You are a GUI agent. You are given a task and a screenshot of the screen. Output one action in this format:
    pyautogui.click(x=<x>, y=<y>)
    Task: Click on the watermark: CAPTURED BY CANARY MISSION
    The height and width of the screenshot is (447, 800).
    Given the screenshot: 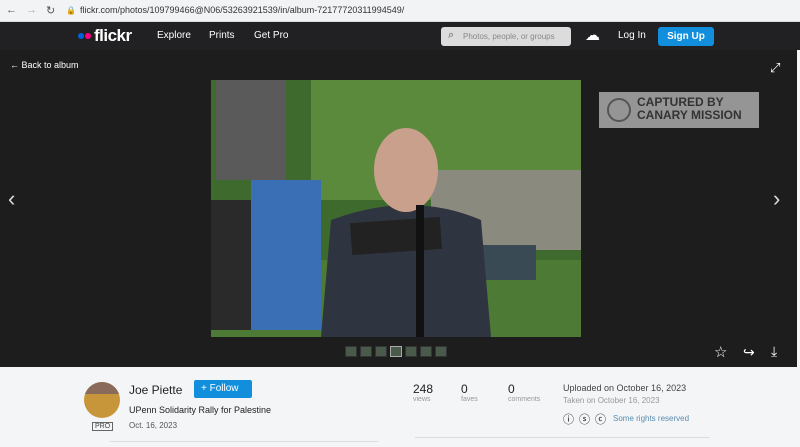 What is the action you would take?
    pyautogui.click(x=679, y=110)
    